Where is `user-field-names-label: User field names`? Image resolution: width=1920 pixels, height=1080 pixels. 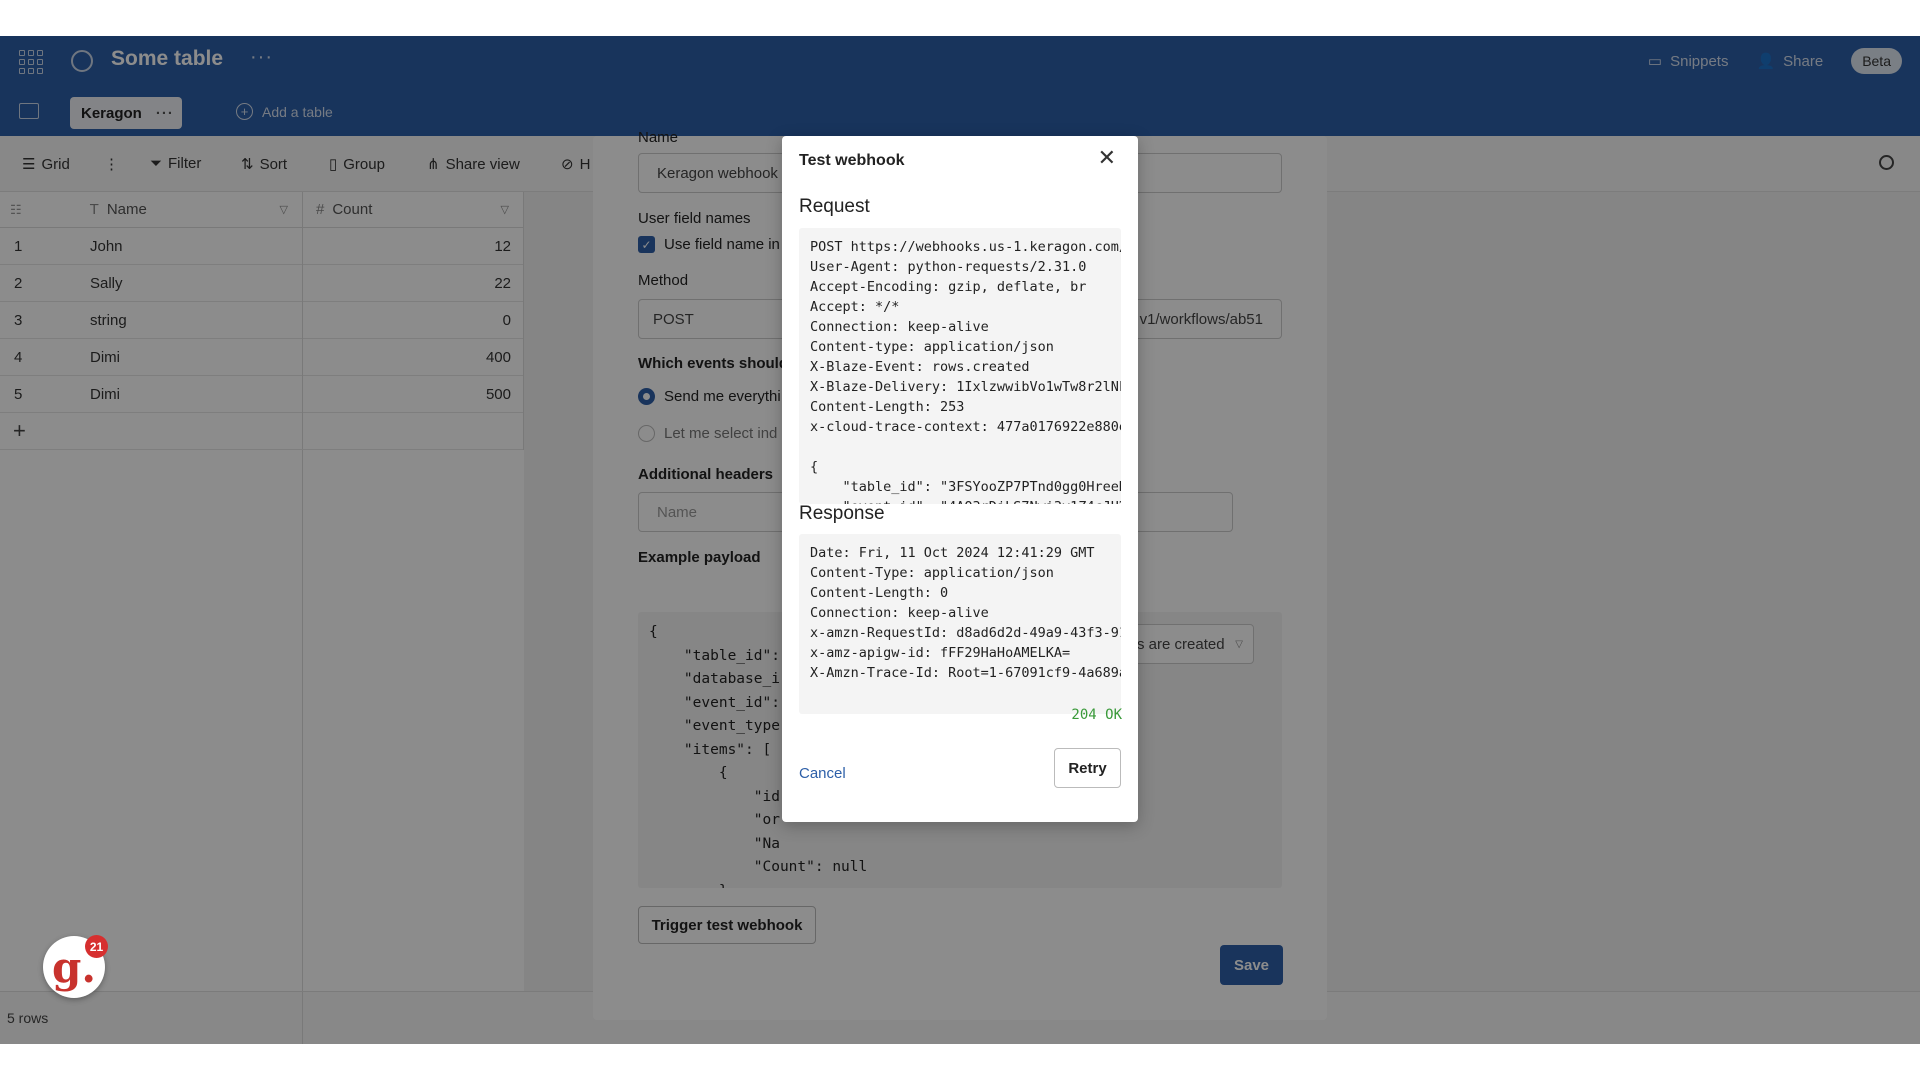
user-field-names-label: User field names is located at coordinates (694, 218).